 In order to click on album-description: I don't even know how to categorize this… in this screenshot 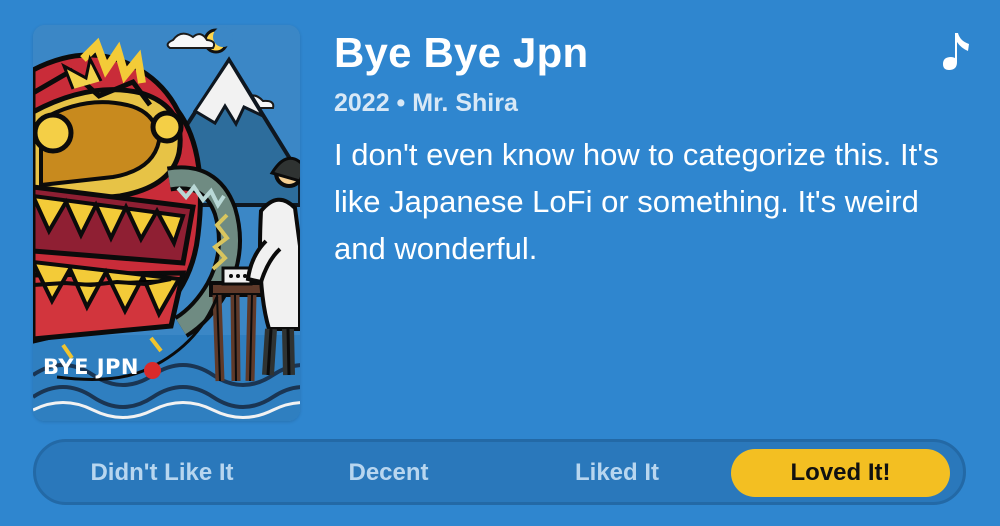, I will do `click(636, 201)`.